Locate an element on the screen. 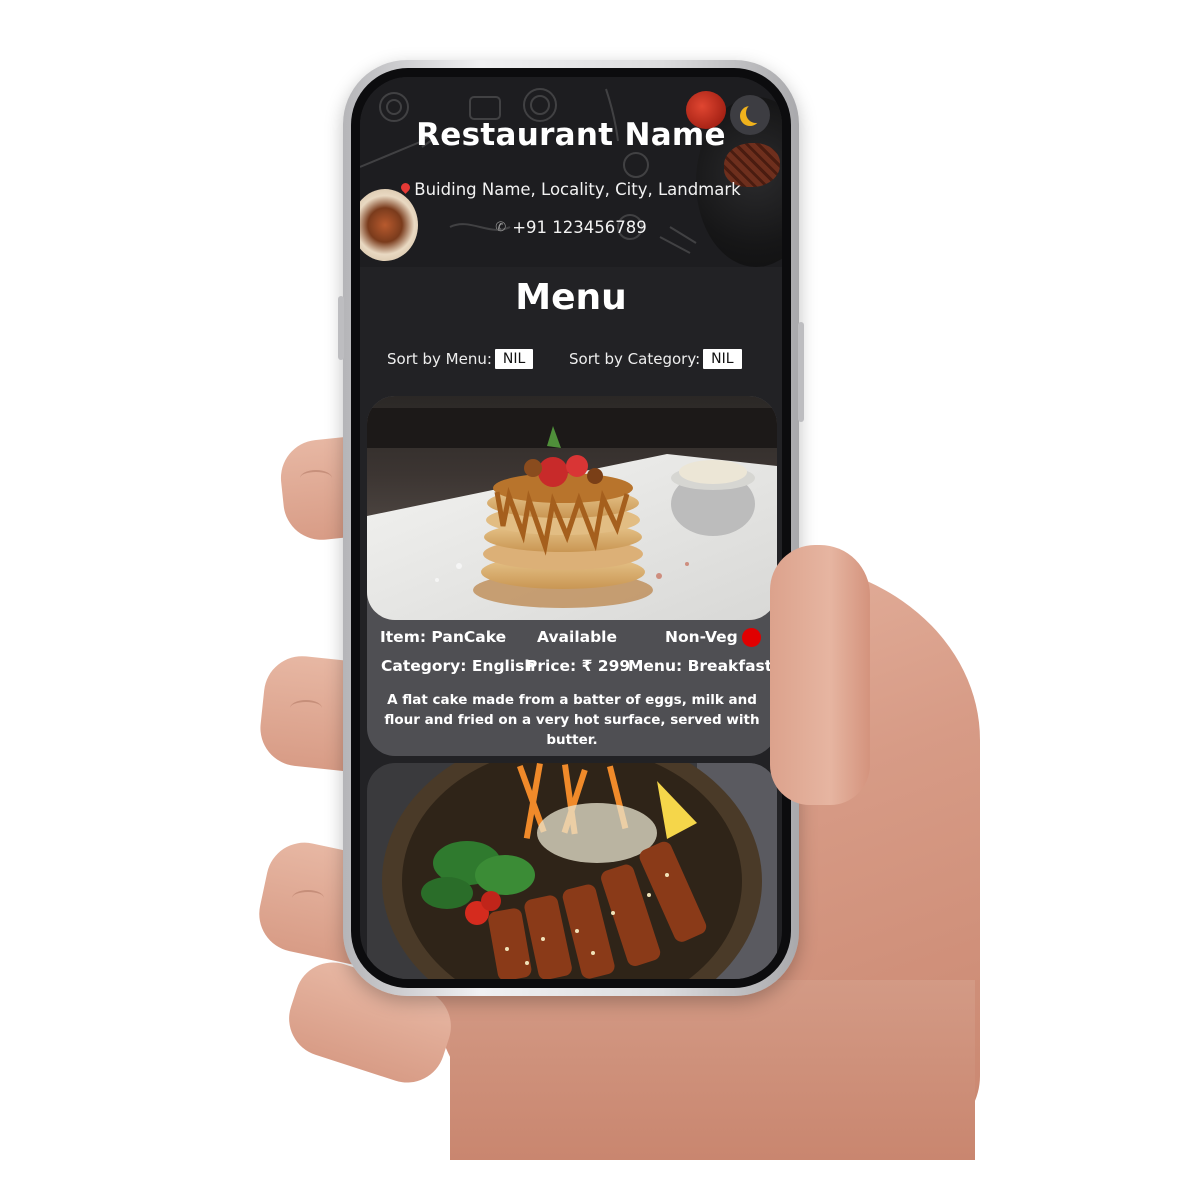 The image size is (1200, 1200). chicken-salad-image is located at coordinates (572, 871).